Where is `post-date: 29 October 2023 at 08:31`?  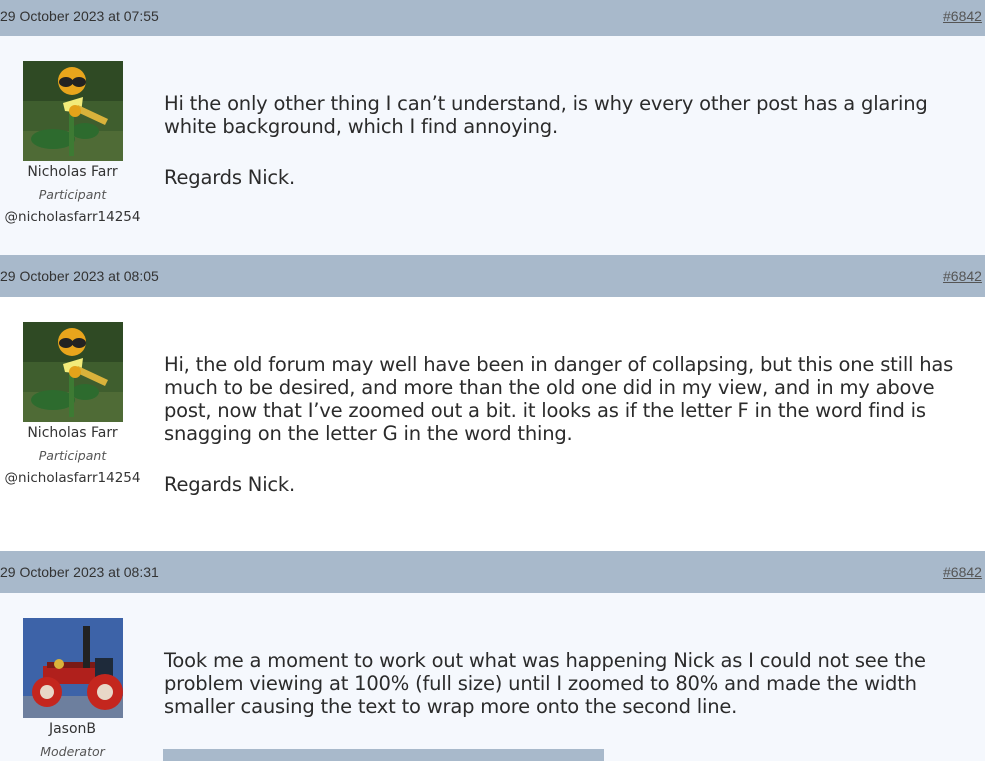
post-date: 29 October 2023 at 08:31 is located at coordinates (79, 572).